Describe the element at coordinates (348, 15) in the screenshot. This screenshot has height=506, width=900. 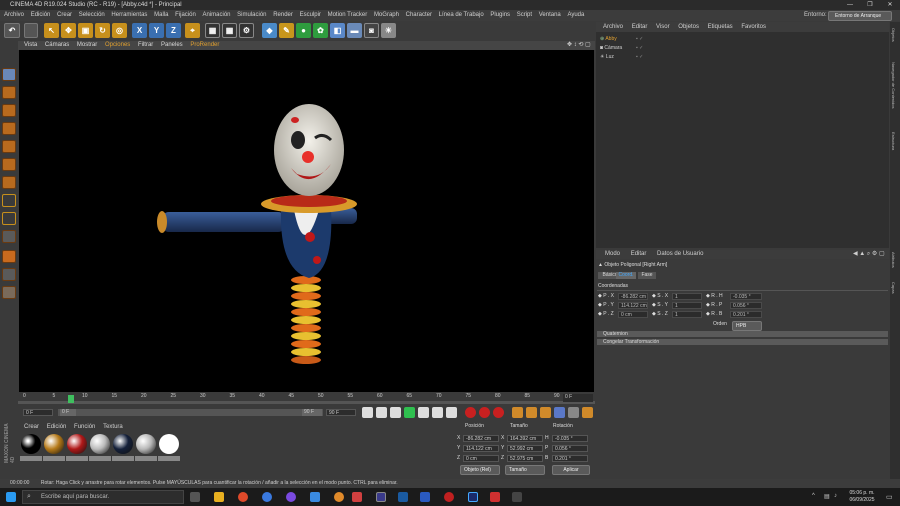
I see `menu-motion-tracker: Motion Tracker` at that location.